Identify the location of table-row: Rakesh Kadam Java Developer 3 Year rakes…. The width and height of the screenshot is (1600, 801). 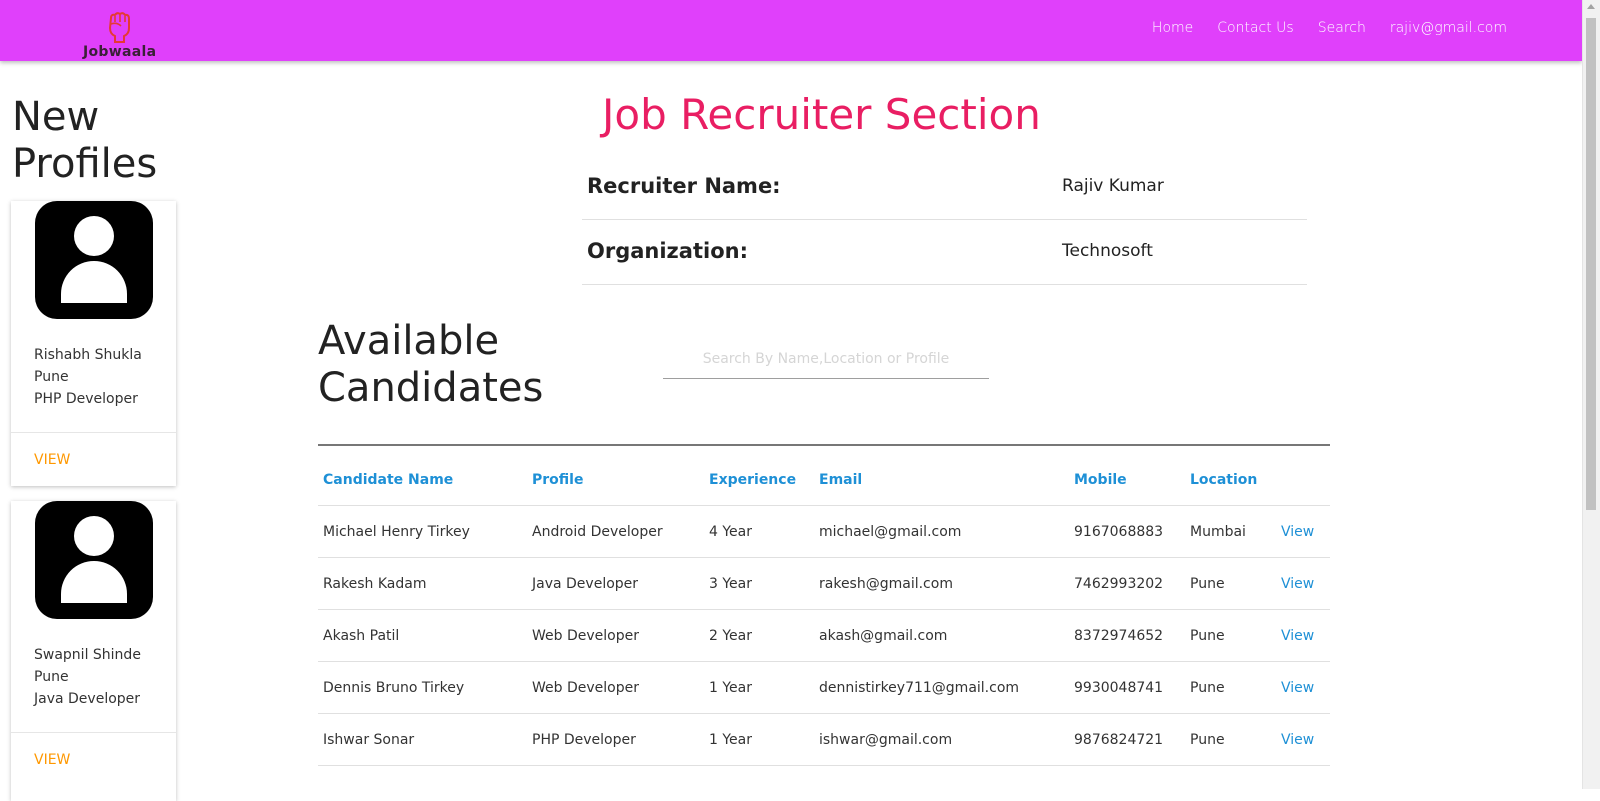
(824, 583).